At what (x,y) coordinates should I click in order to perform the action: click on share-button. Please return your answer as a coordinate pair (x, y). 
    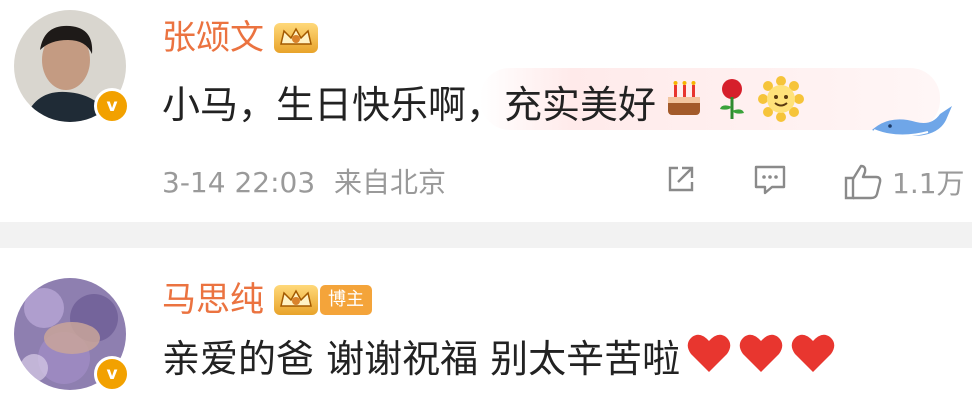
    Looking at the image, I should click on (681, 179).